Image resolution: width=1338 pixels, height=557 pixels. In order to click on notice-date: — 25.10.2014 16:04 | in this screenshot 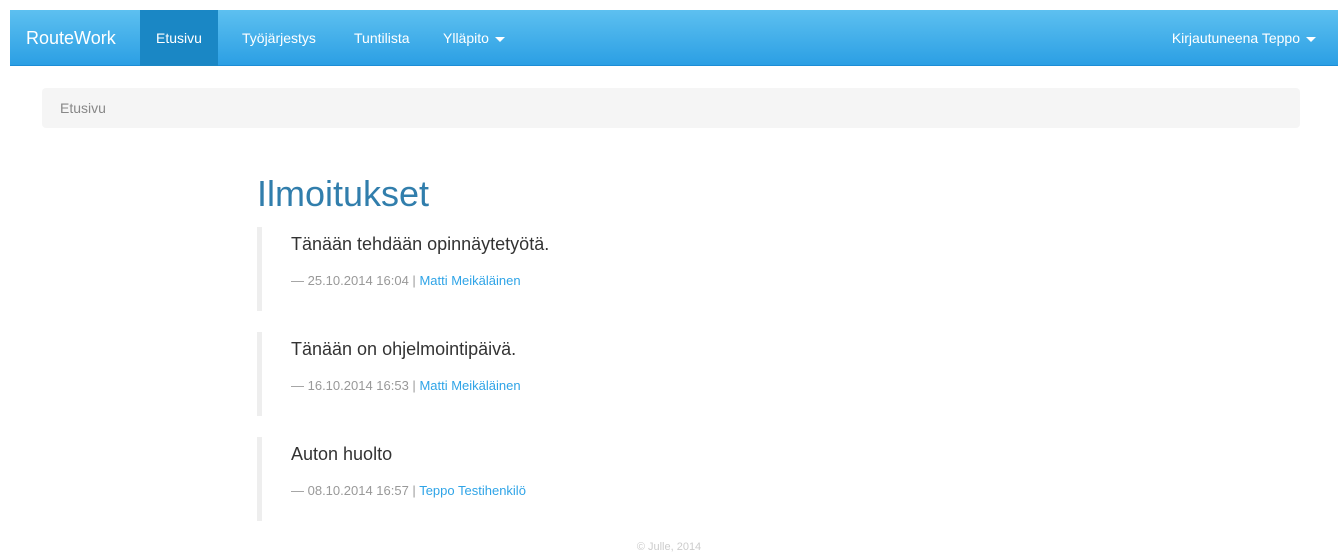, I will do `click(353, 280)`.